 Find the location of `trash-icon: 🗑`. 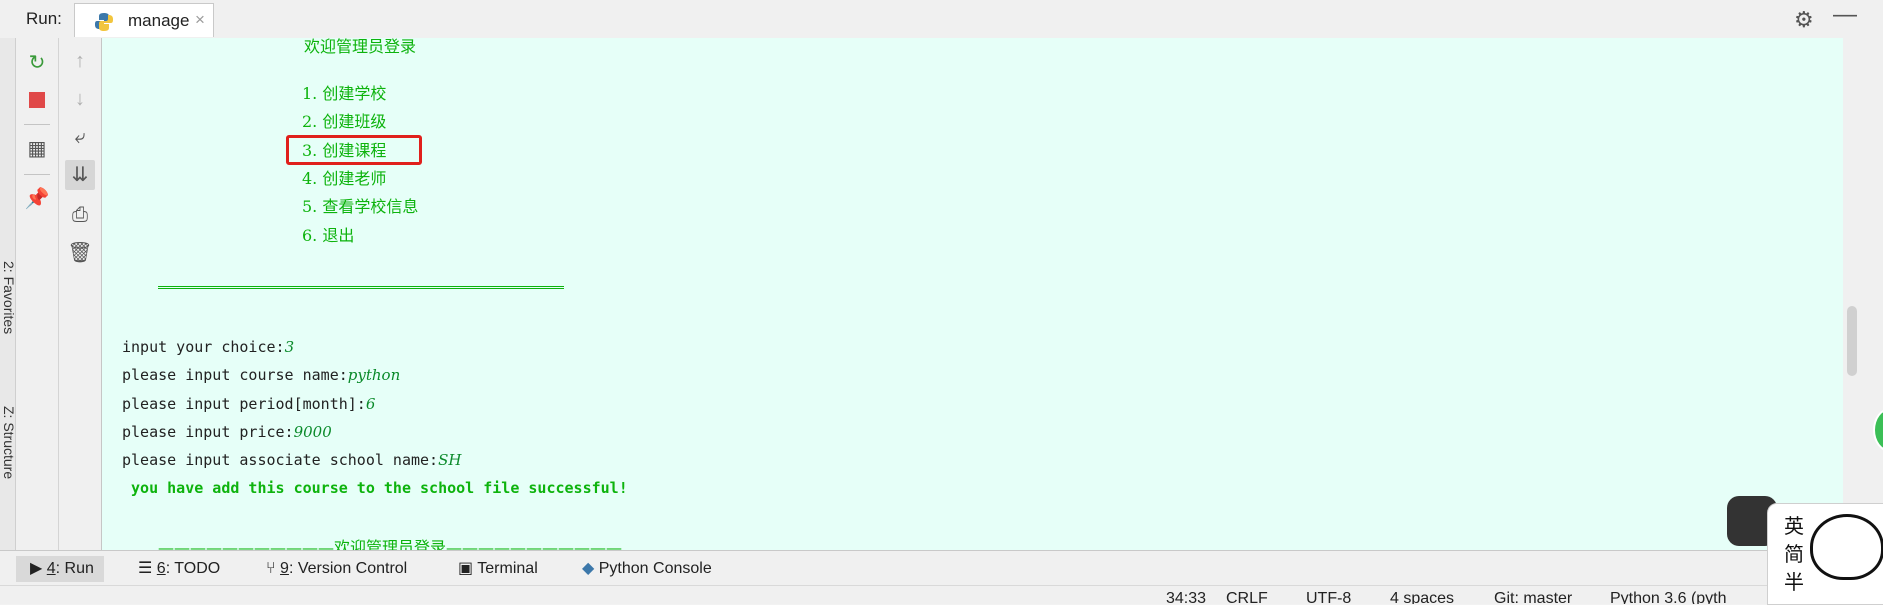

trash-icon: 🗑 is located at coordinates (80, 253).